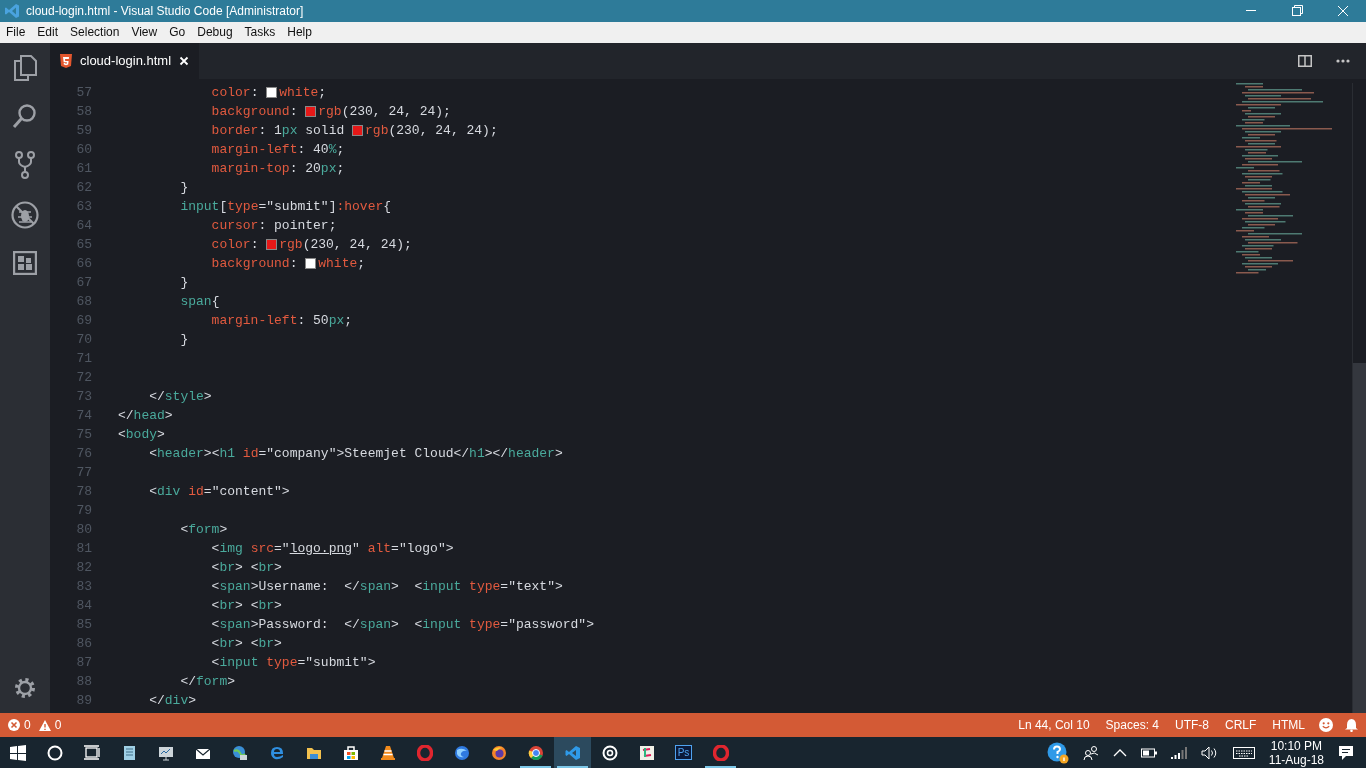 This screenshot has height=768, width=1366. I want to click on status-item: HTML, so click(1288, 725).